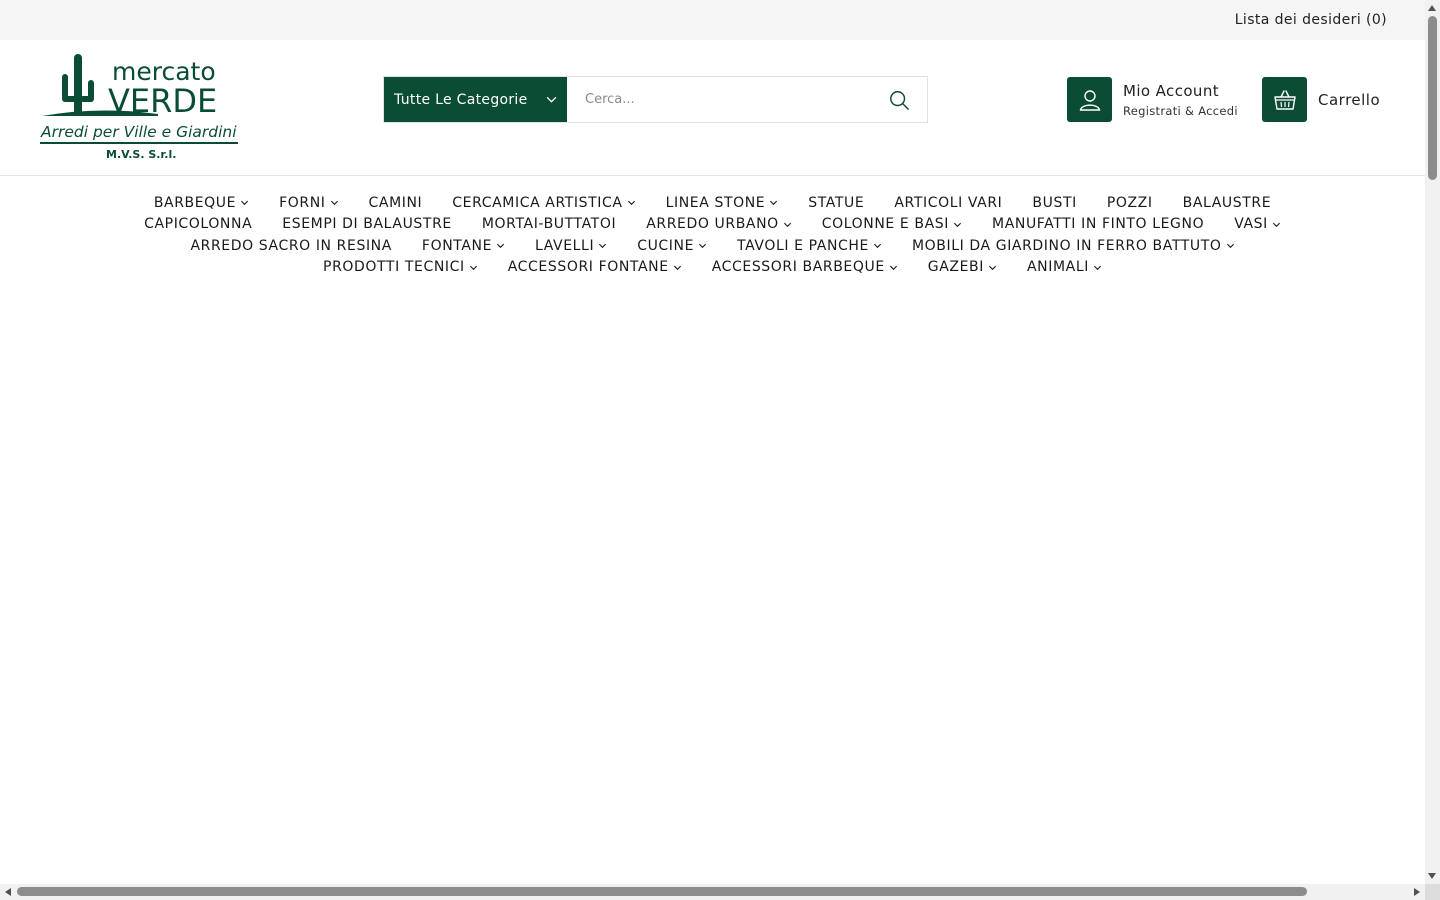  I want to click on horizontal-scroll-thumb, so click(662, 891).